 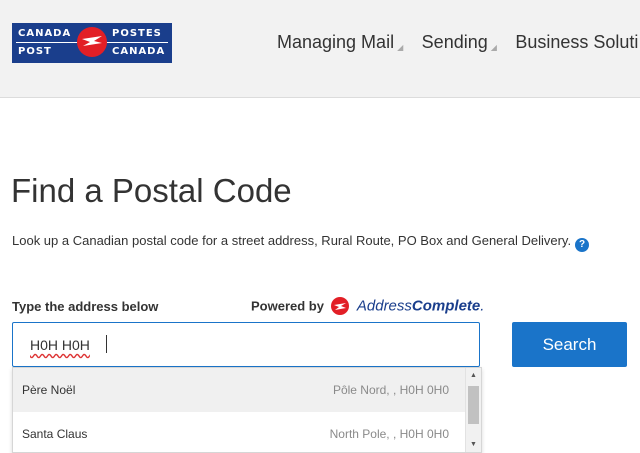 What do you see at coordinates (390, 390) in the screenshot?
I see `suggestion-address: Pôle Nord, , H0H 0H0` at bounding box center [390, 390].